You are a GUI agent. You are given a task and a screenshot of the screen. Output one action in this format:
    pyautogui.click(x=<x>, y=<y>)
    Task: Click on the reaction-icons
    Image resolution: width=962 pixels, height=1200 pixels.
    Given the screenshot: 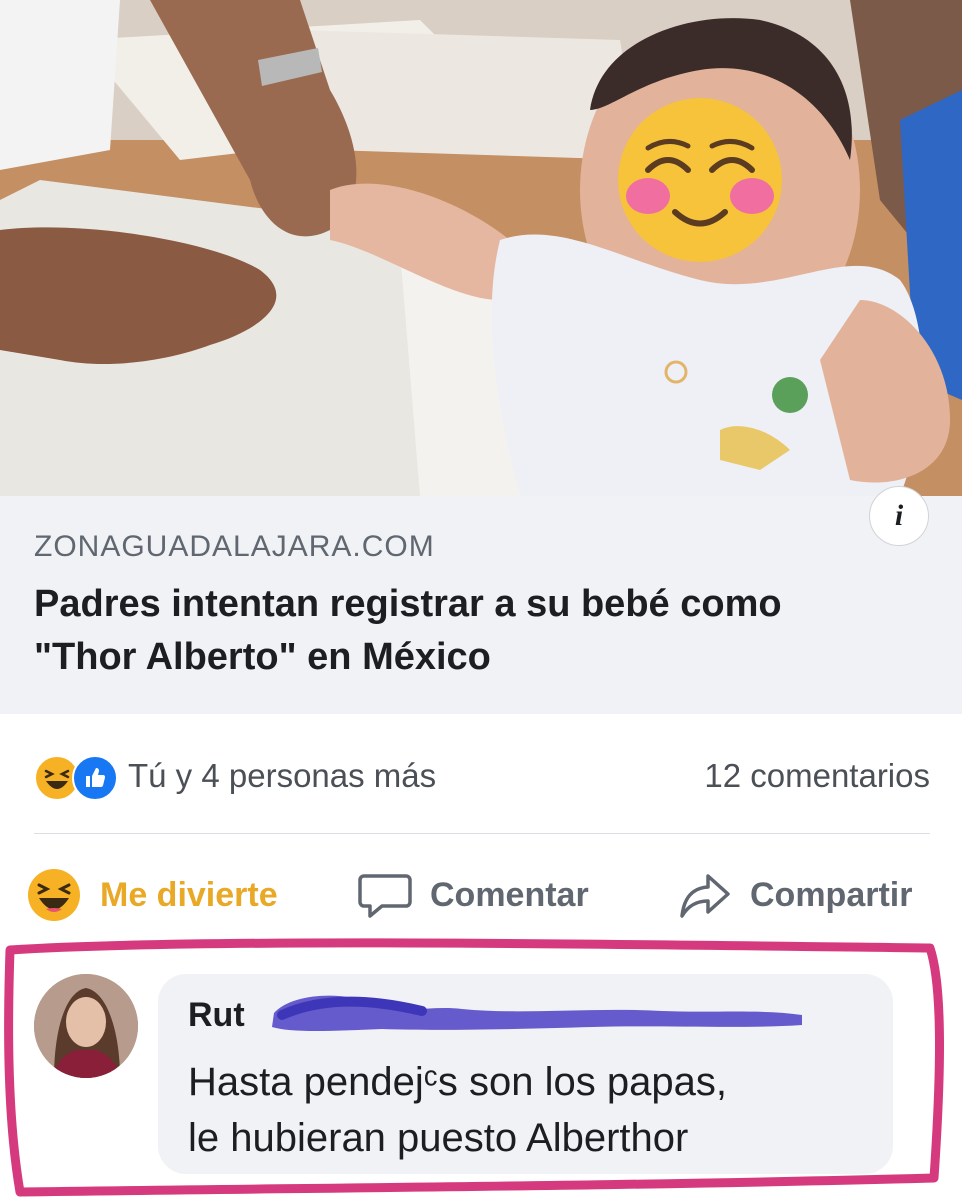 What is the action you would take?
    pyautogui.click(x=76, y=778)
    